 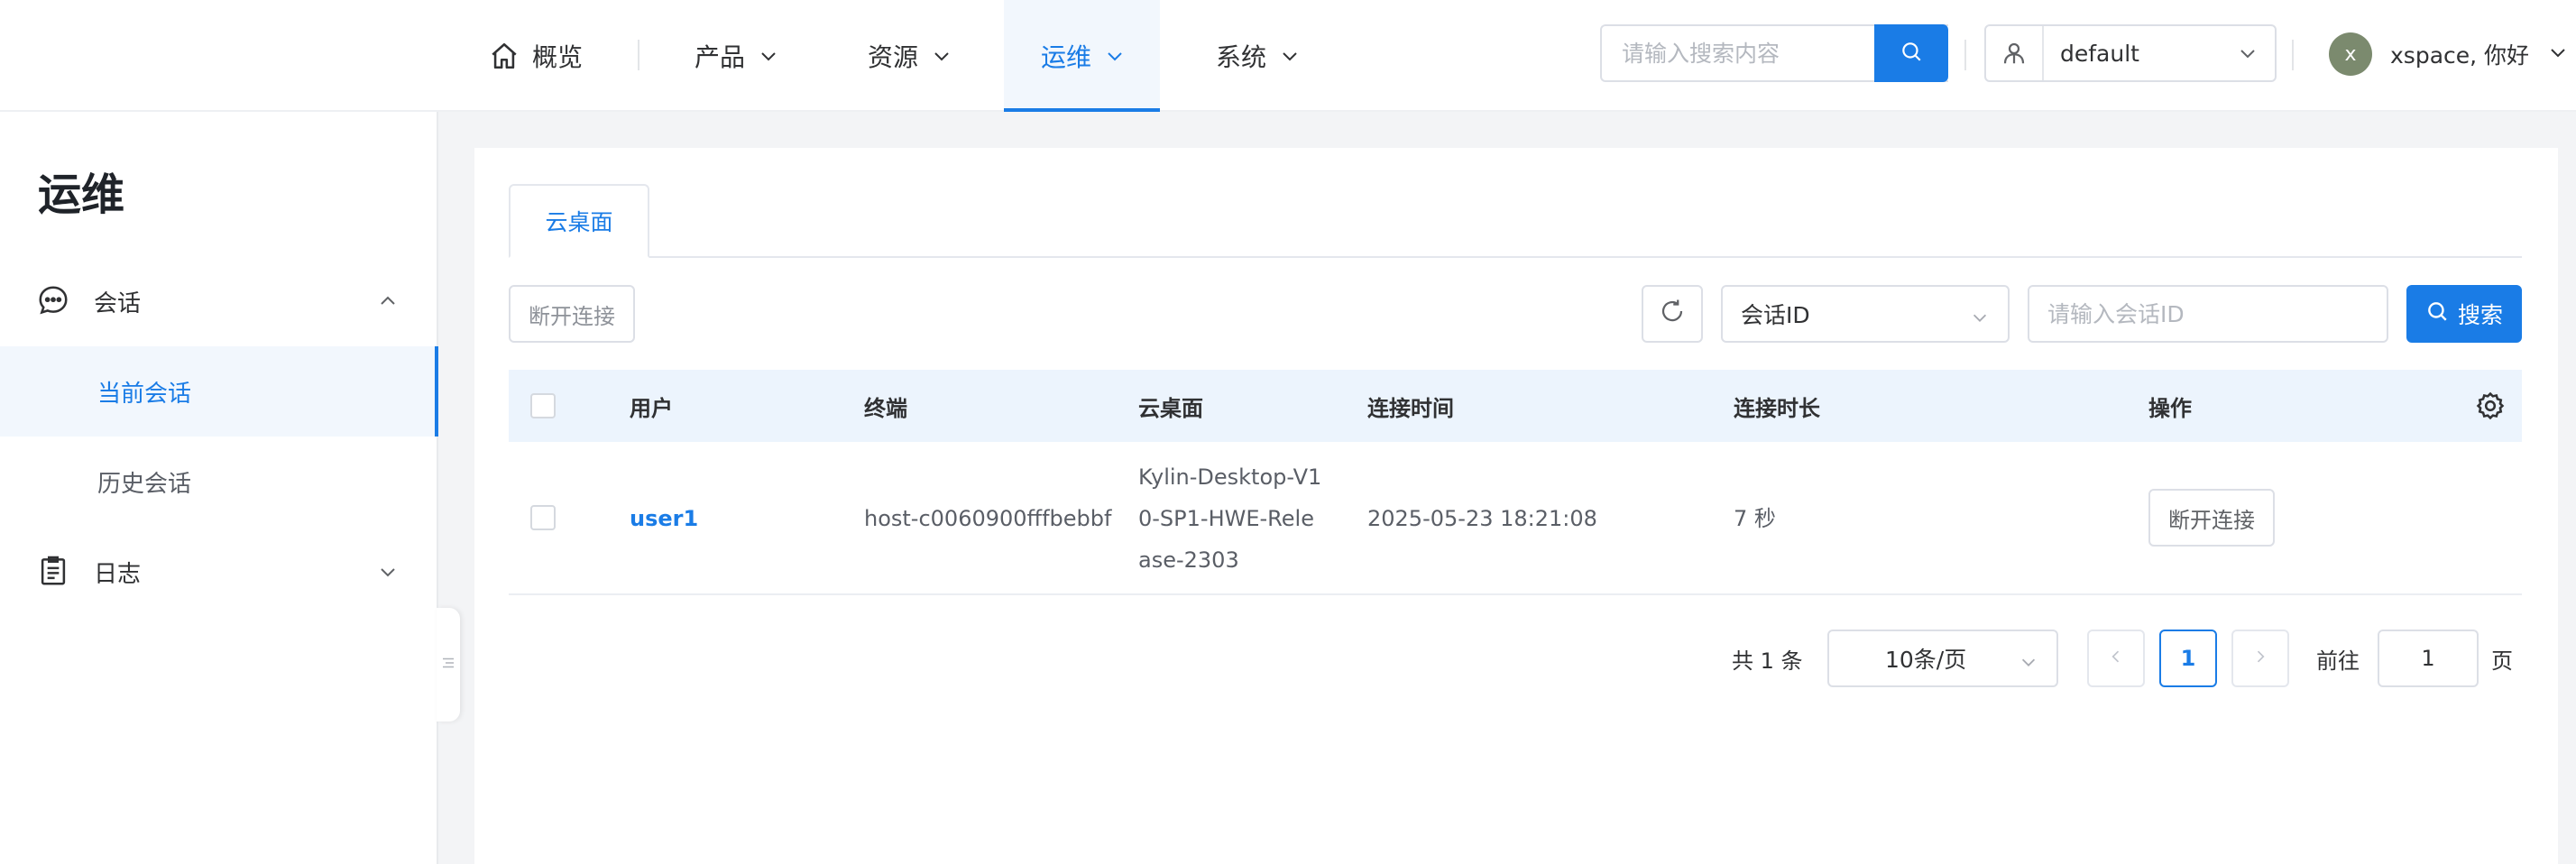 What do you see at coordinates (2480, 315) in the screenshot?
I see `search-button-label: 搜索` at bounding box center [2480, 315].